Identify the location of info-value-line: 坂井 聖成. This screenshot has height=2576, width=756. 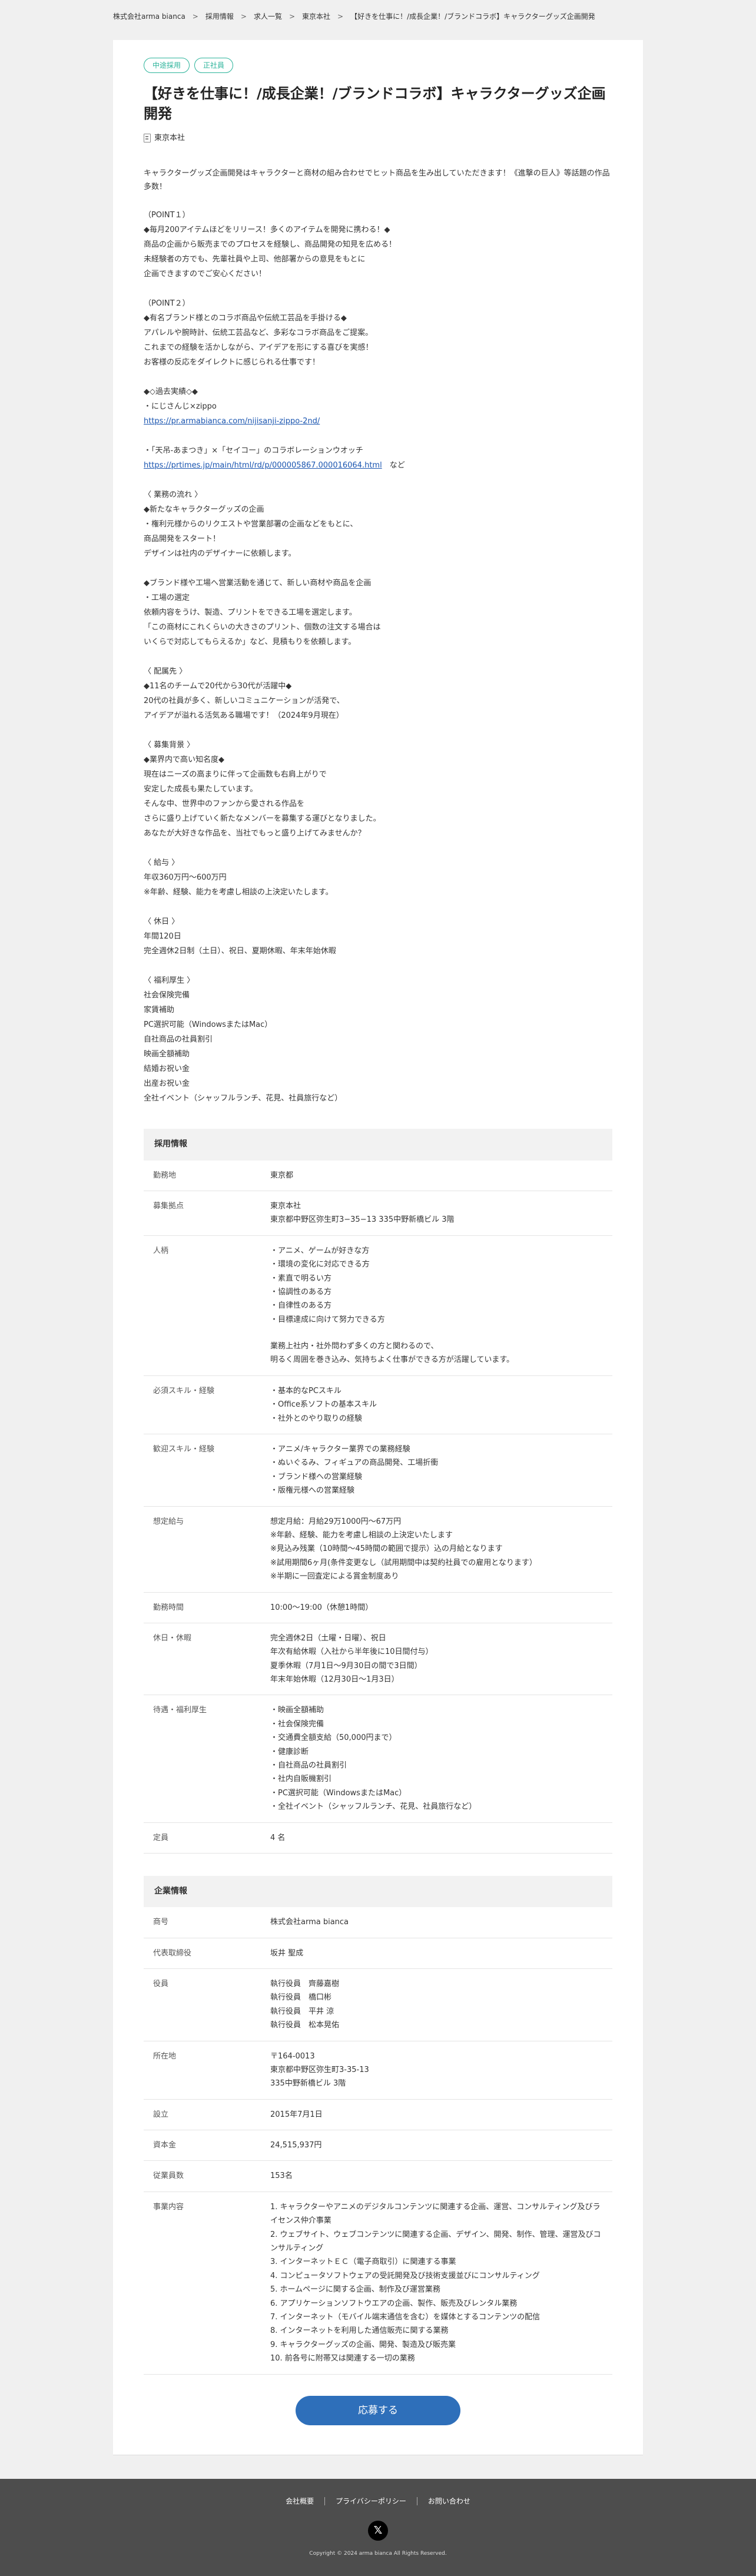
(287, 1953).